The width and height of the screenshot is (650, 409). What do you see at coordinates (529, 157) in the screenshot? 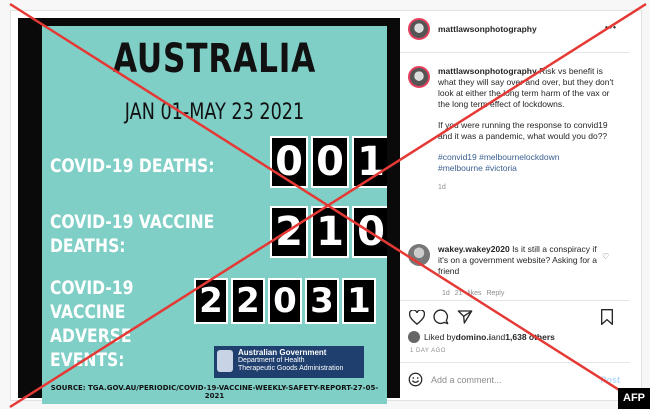
I see `hashtag-link: #convid19 #melbournelockdown` at bounding box center [529, 157].